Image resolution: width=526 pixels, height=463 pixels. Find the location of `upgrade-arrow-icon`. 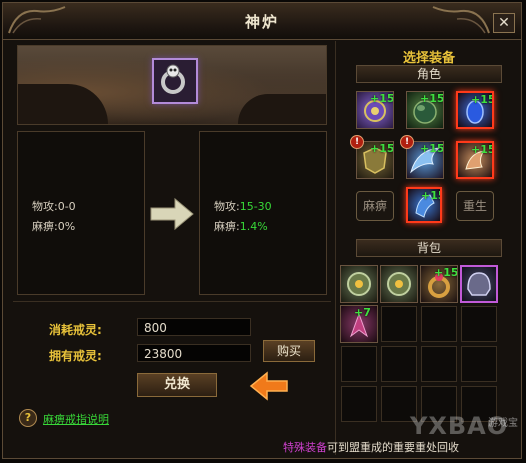

upgrade-arrow-icon is located at coordinates (172, 214).